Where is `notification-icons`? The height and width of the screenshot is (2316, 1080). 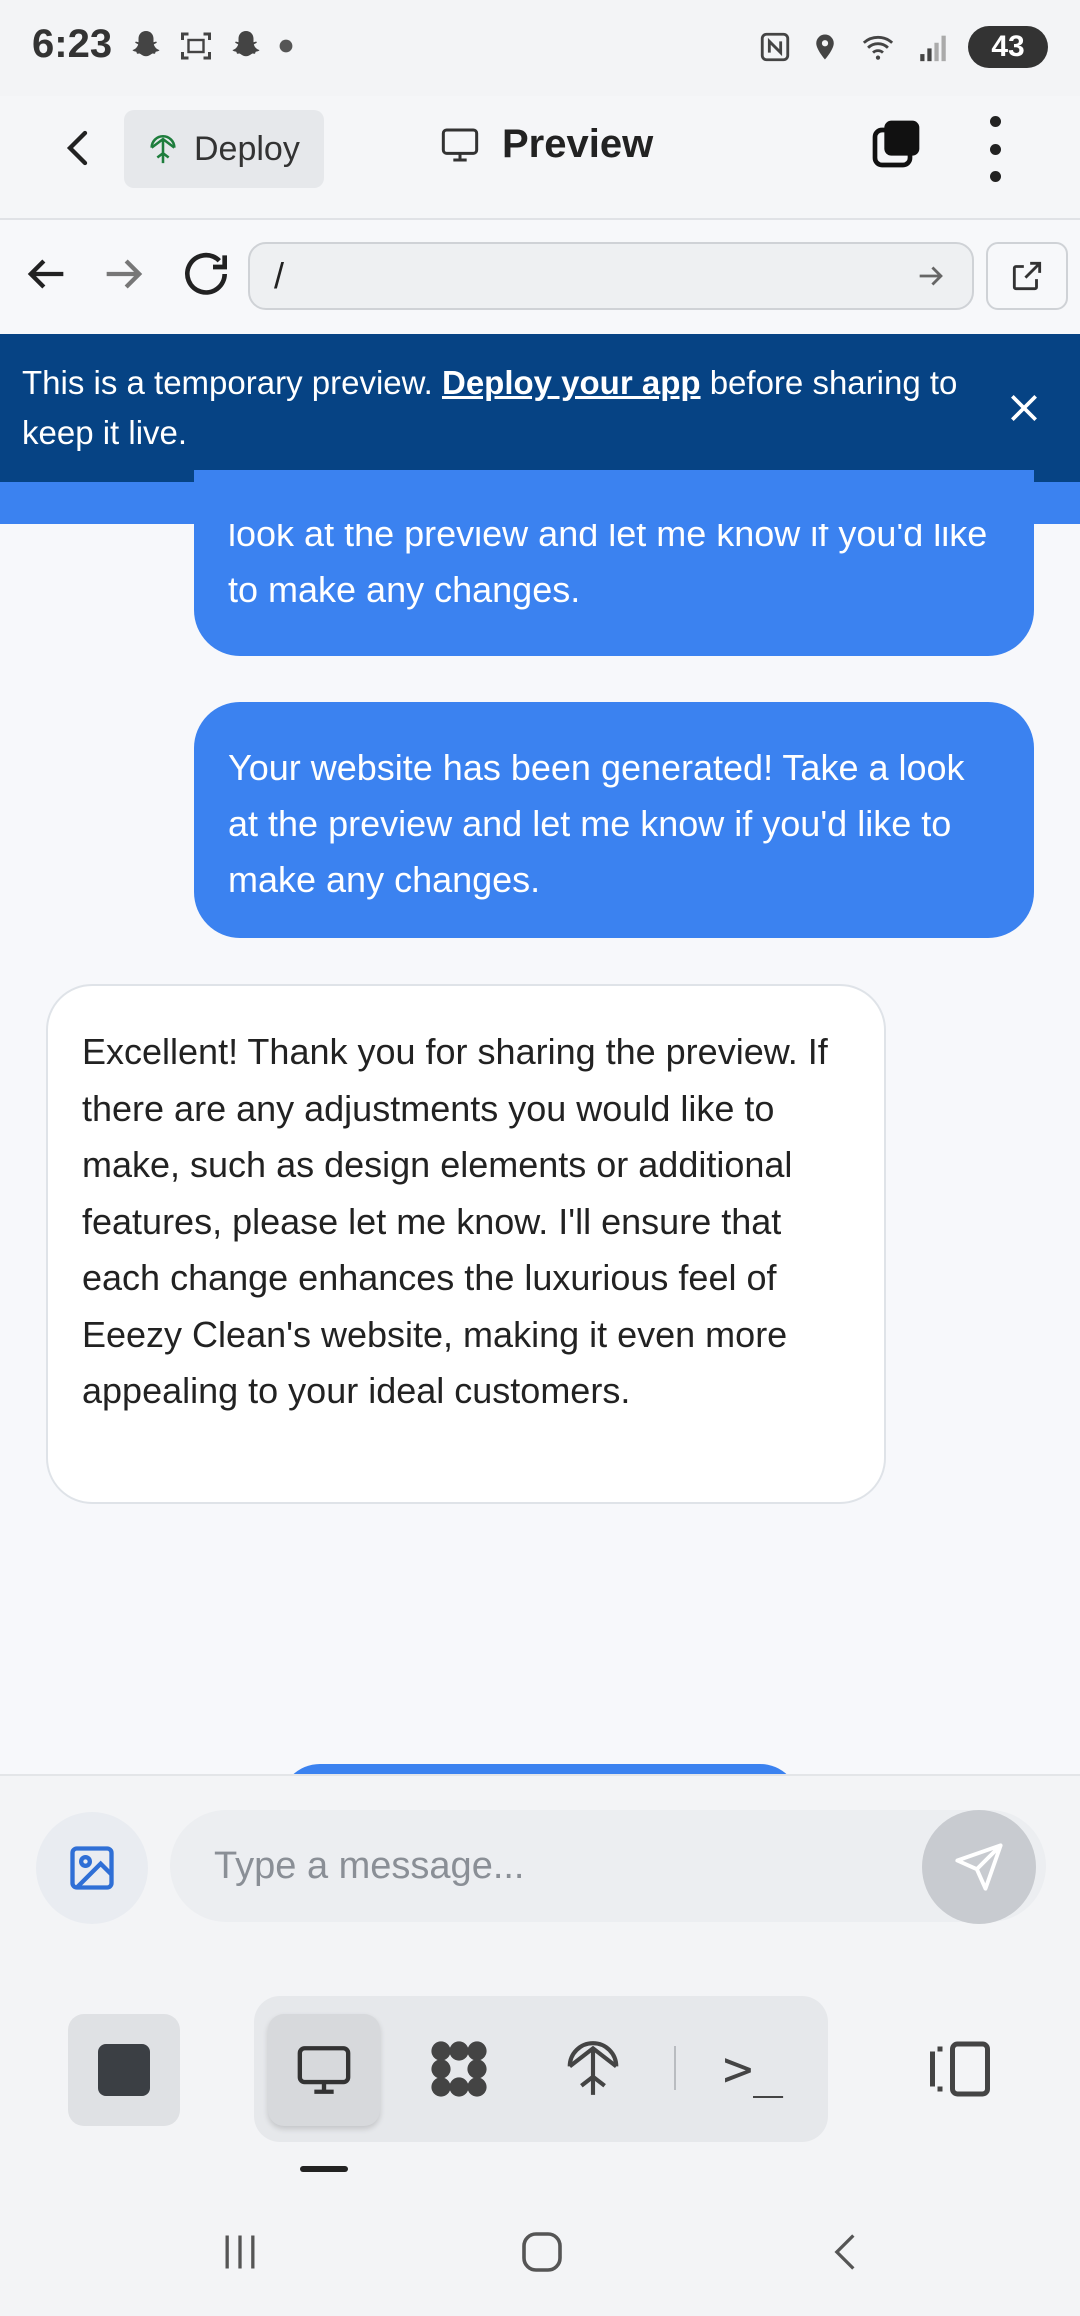 notification-icons is located at coordinates (211, 46).